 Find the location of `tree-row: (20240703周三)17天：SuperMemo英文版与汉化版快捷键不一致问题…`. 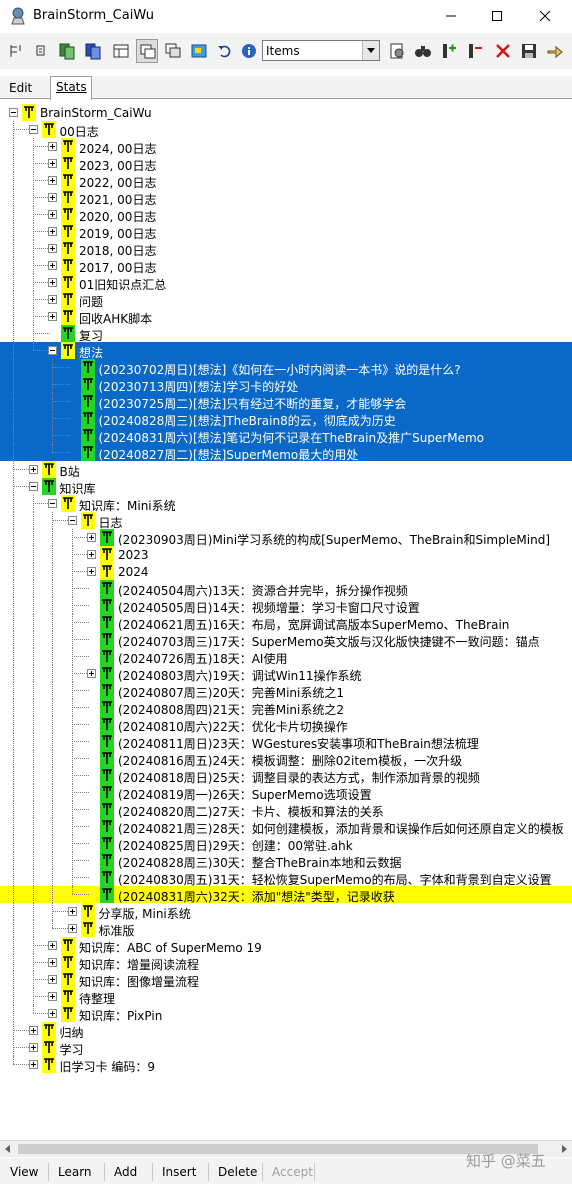

tree-row: (20240703周三)17天：SuperMemo英文版与汉化版快捷键不一致问题… is located at coordinates (286, 640).